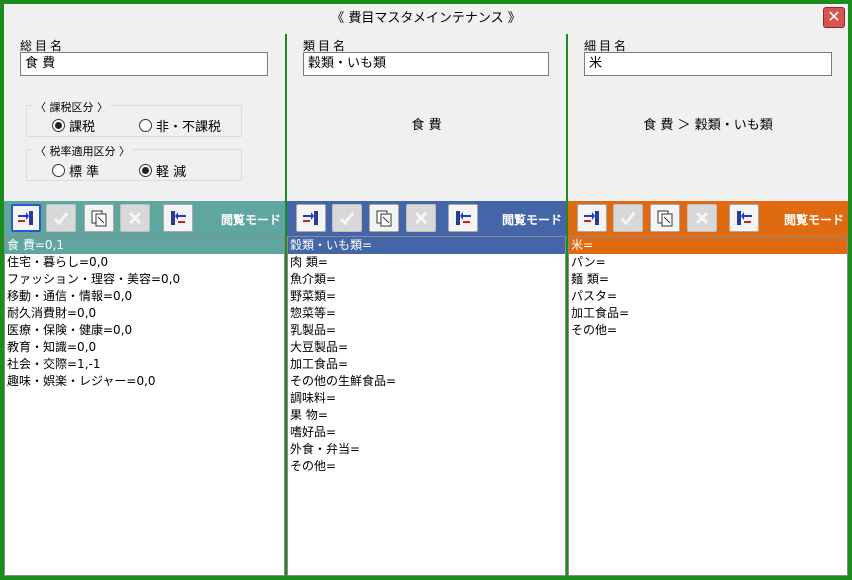 The image size is (852, 580). I want to click on close-button: ✕, so click(834, 17).